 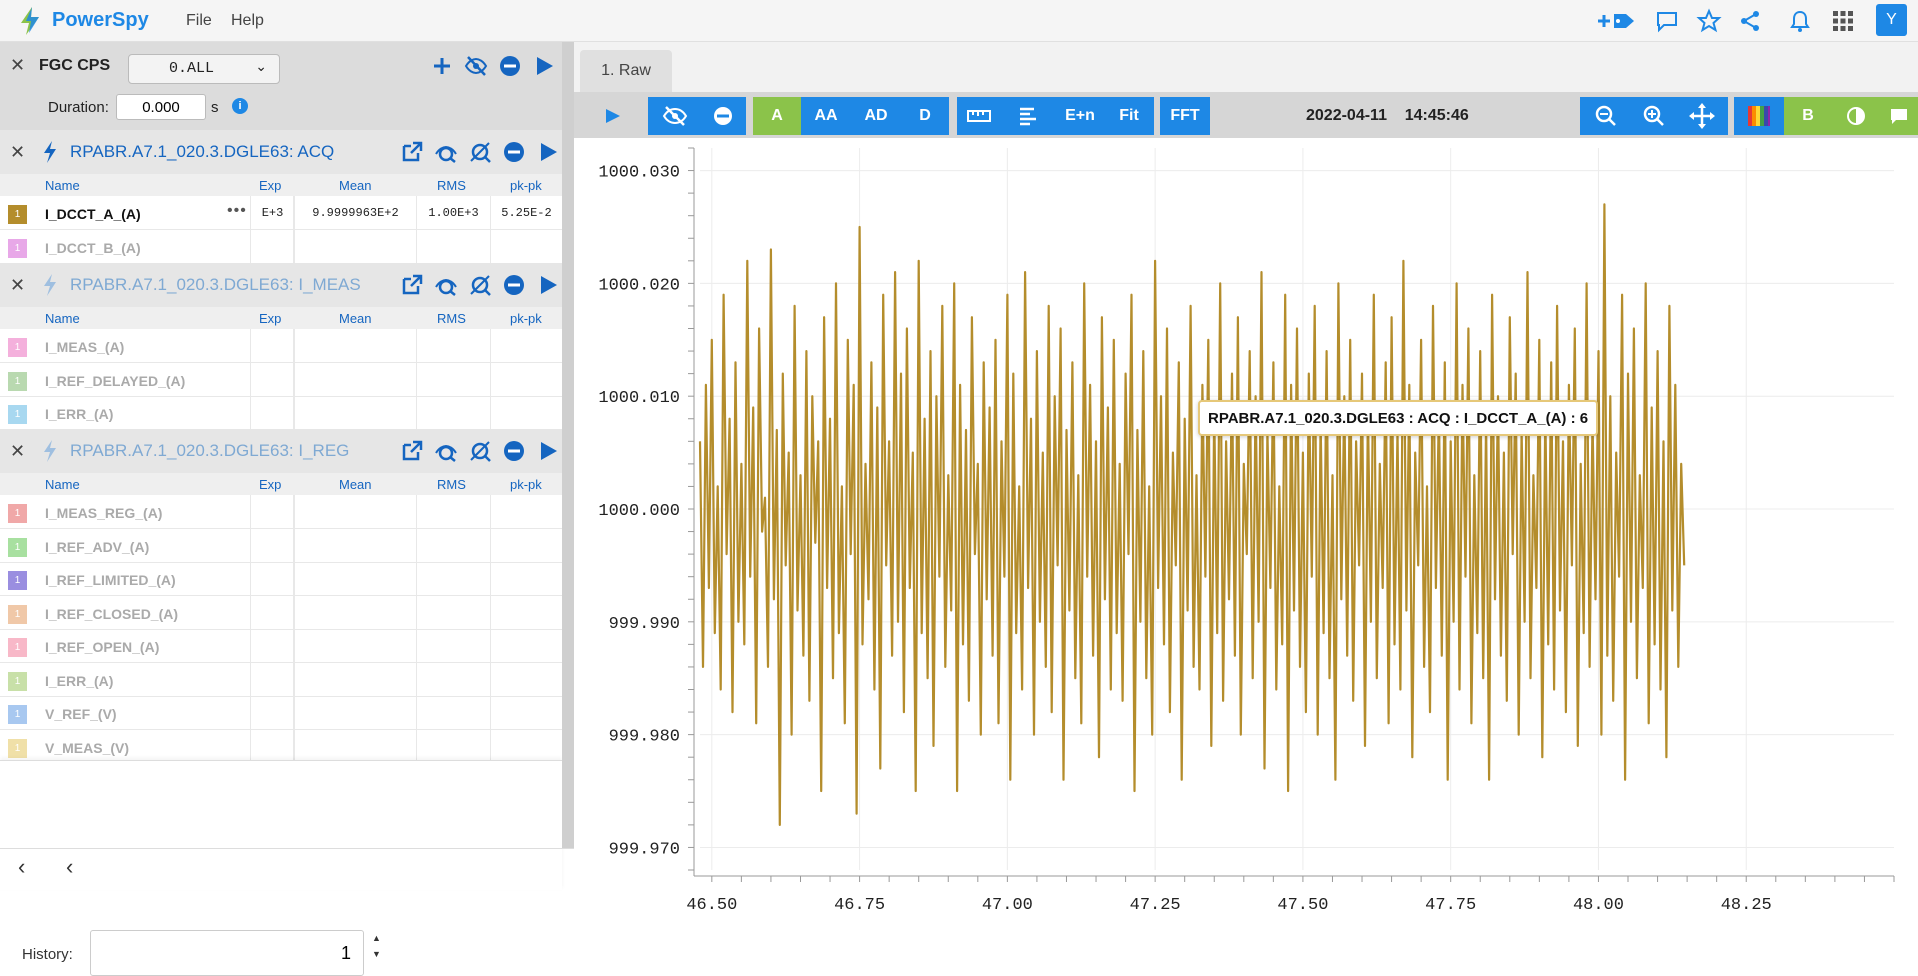 What do you see at coordinates (453, 213) in the screenshot?
I see `signal-rms: 1.00E+3` at bounding box center [453, 213].